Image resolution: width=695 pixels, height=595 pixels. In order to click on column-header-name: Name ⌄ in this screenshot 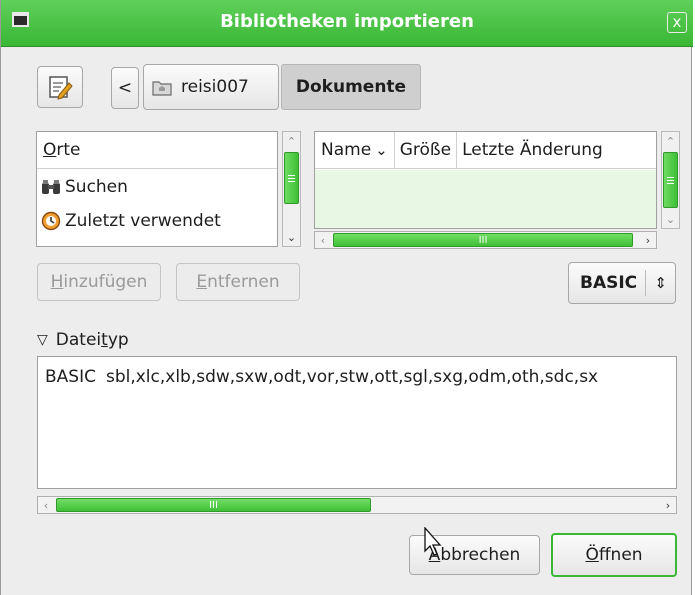, I will do `click(355, 150)`.